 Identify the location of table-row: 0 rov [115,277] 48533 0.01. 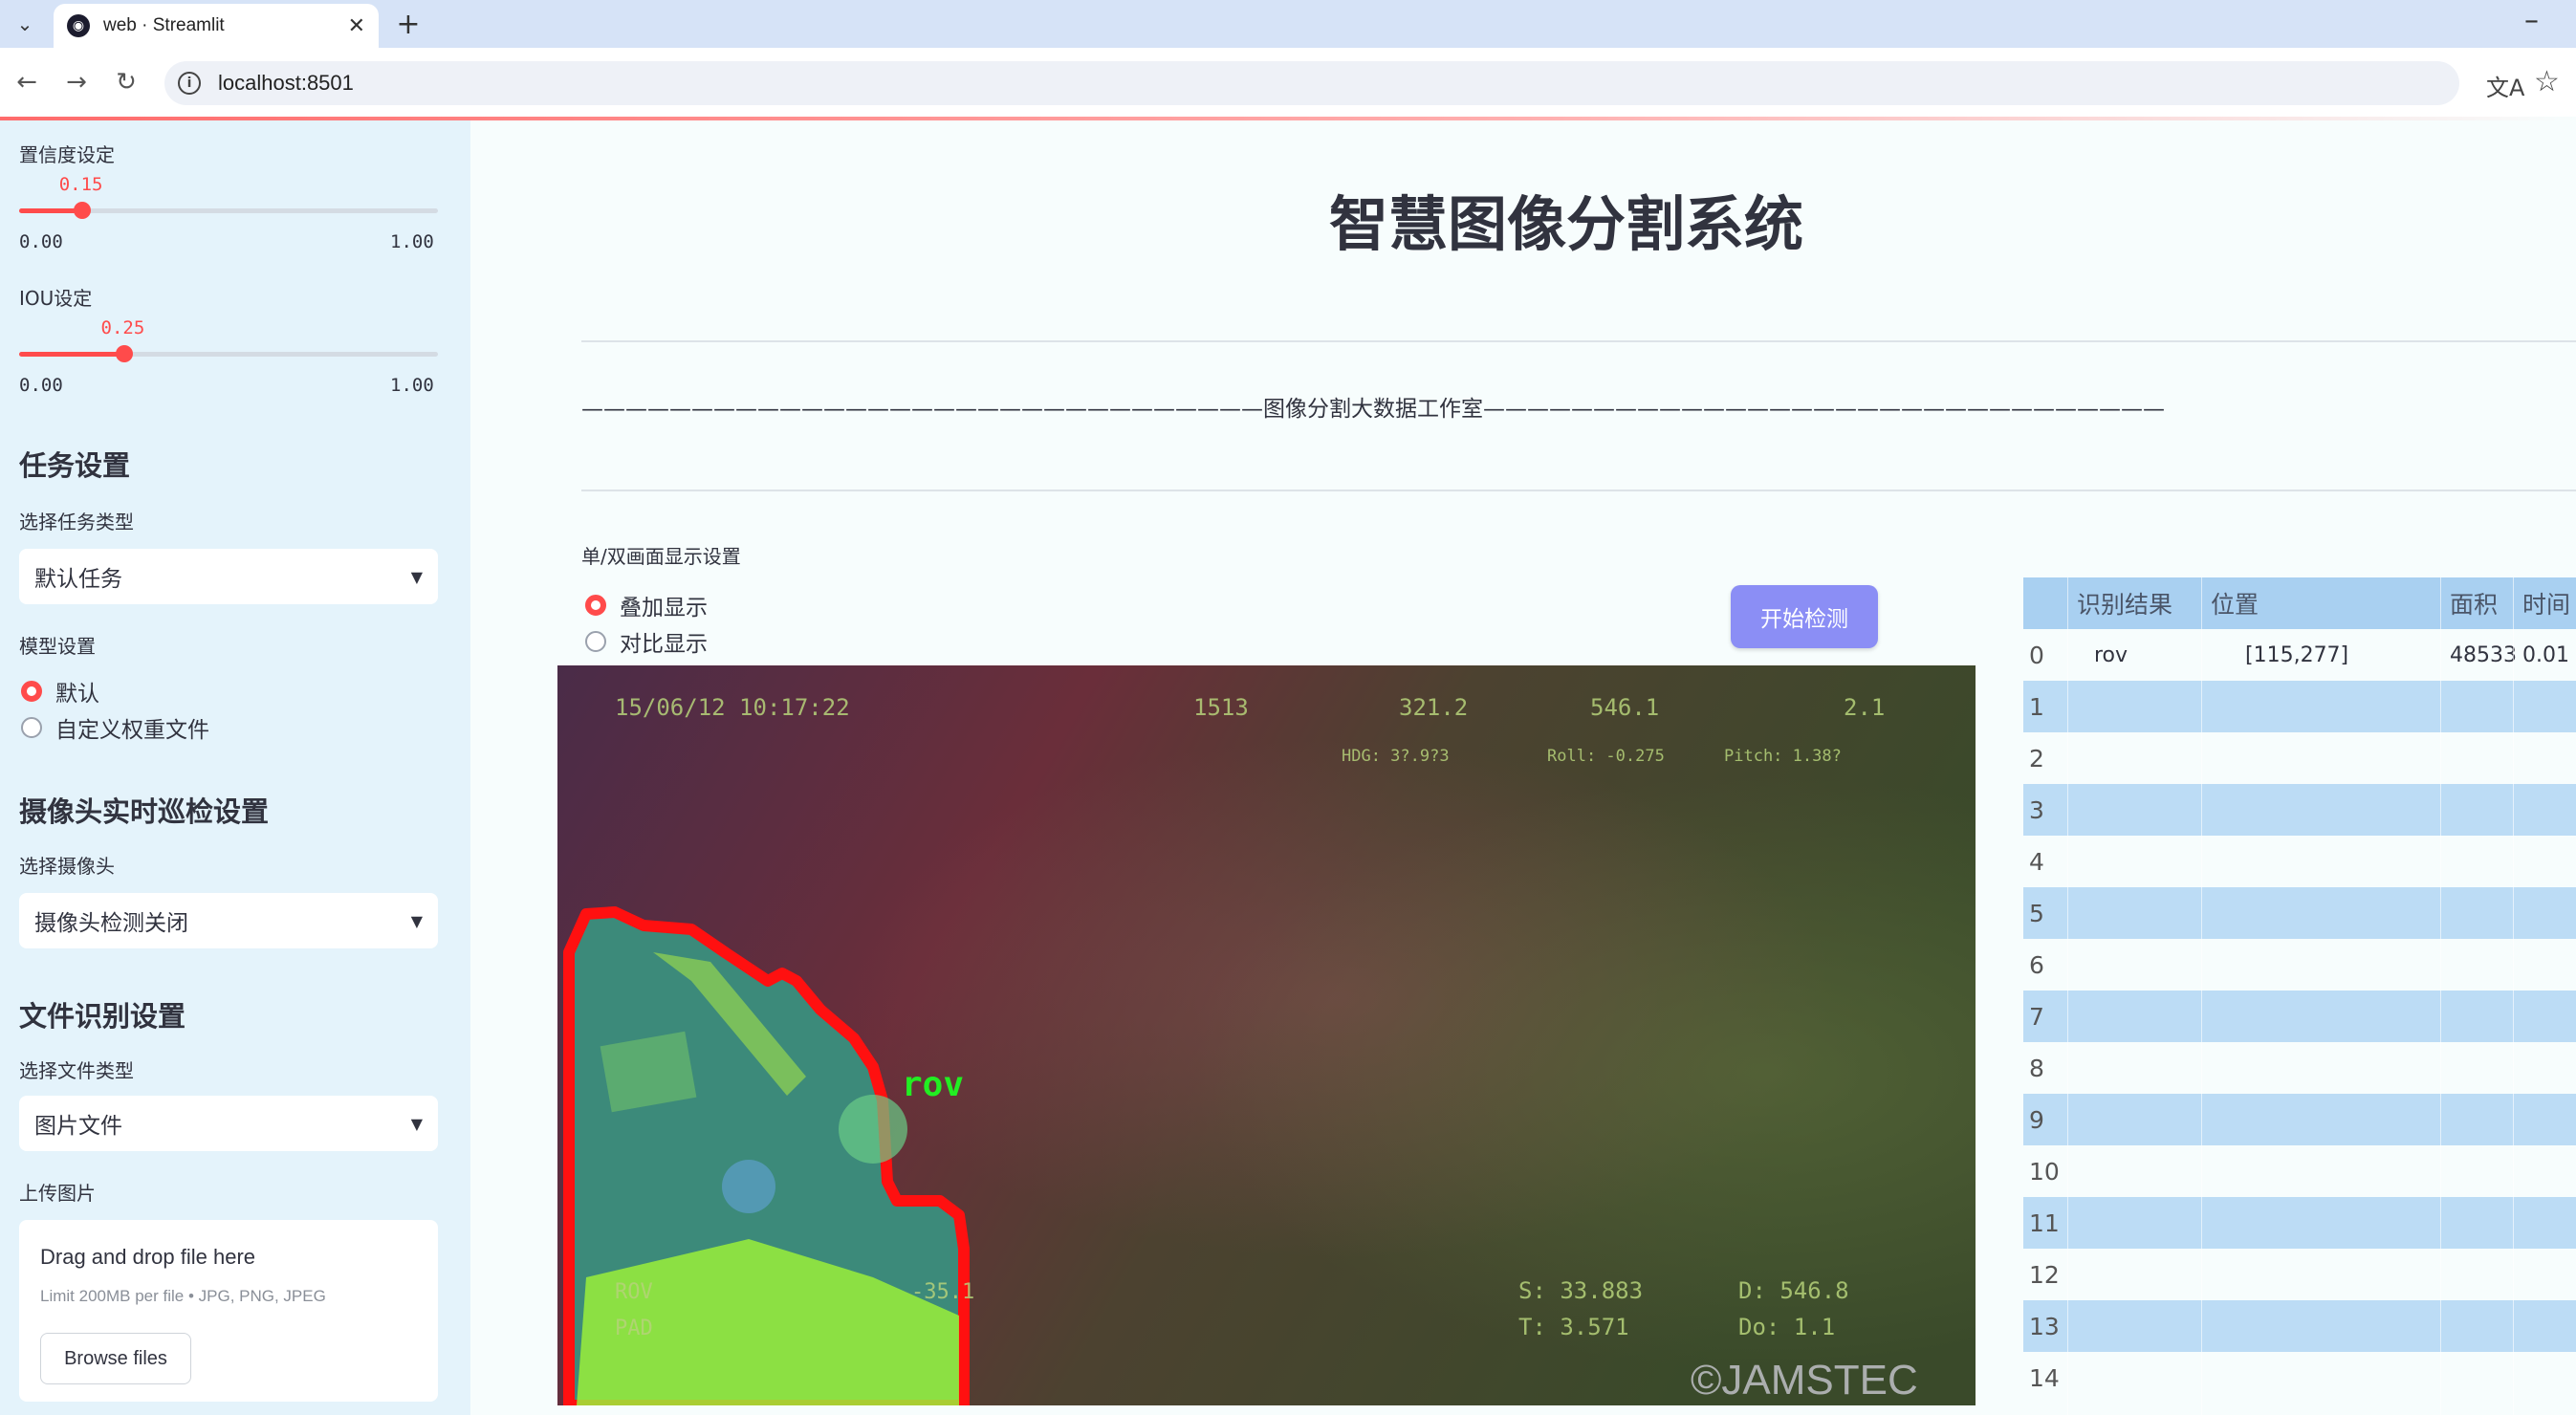
(2299, 655).